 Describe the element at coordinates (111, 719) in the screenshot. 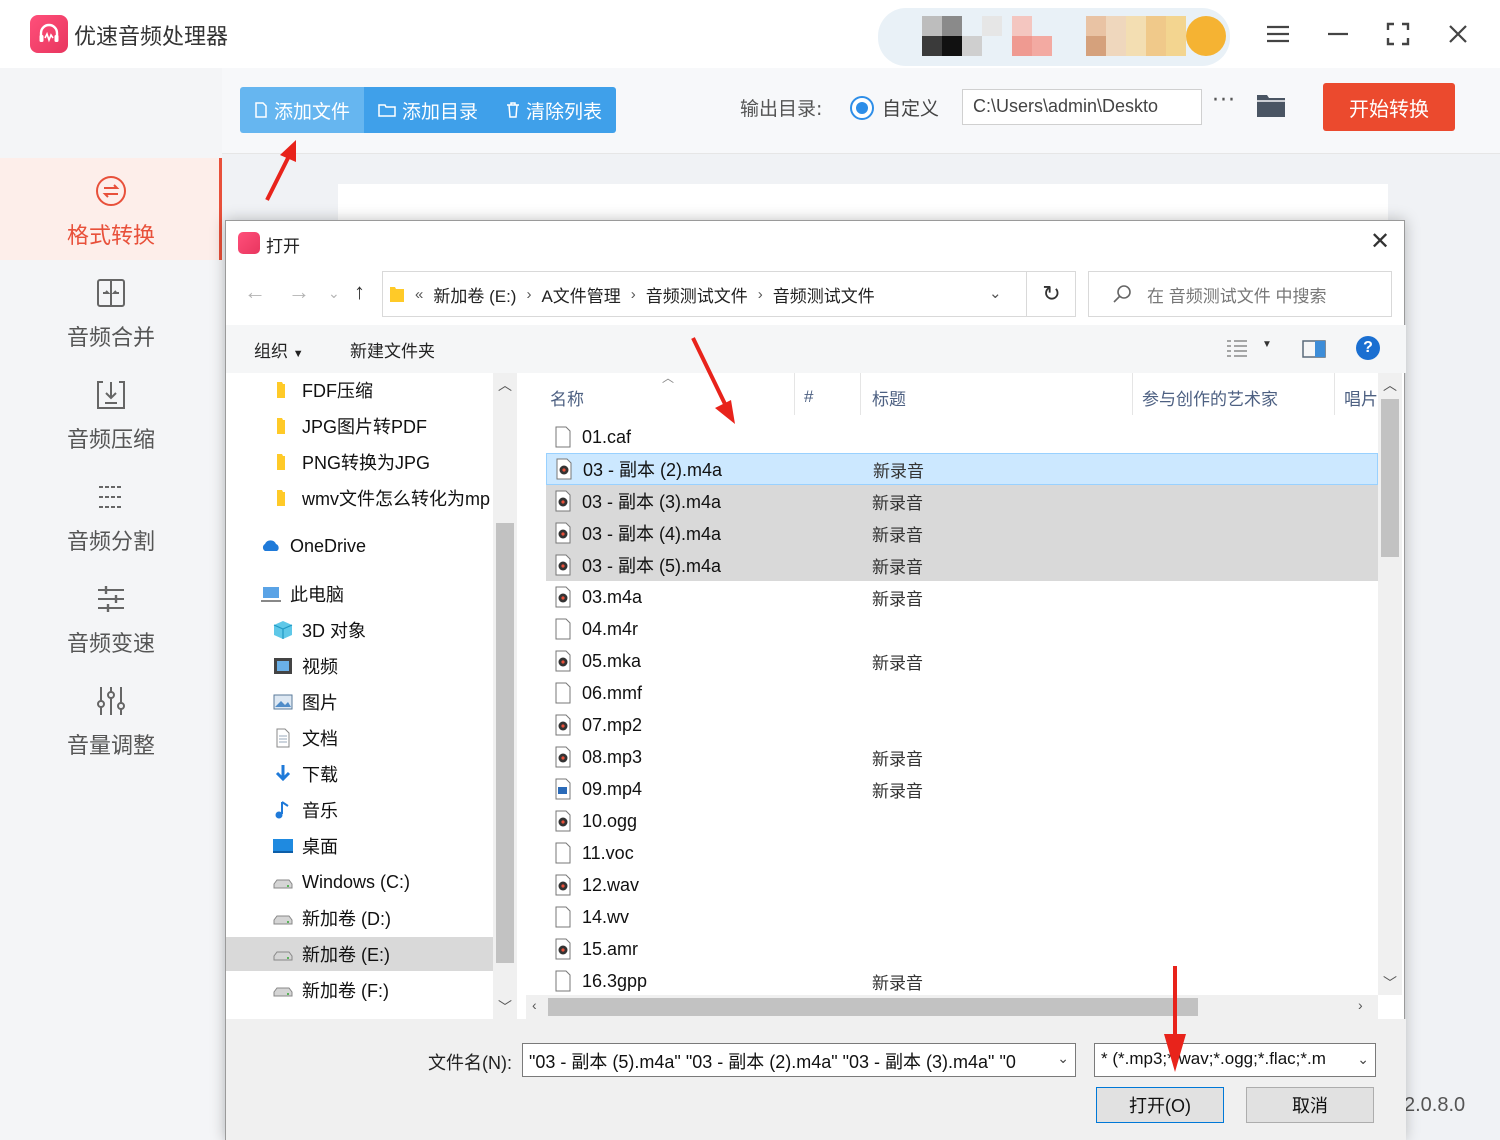

I see `sidebar-item-volume-adjust: 音量调整` at that location.